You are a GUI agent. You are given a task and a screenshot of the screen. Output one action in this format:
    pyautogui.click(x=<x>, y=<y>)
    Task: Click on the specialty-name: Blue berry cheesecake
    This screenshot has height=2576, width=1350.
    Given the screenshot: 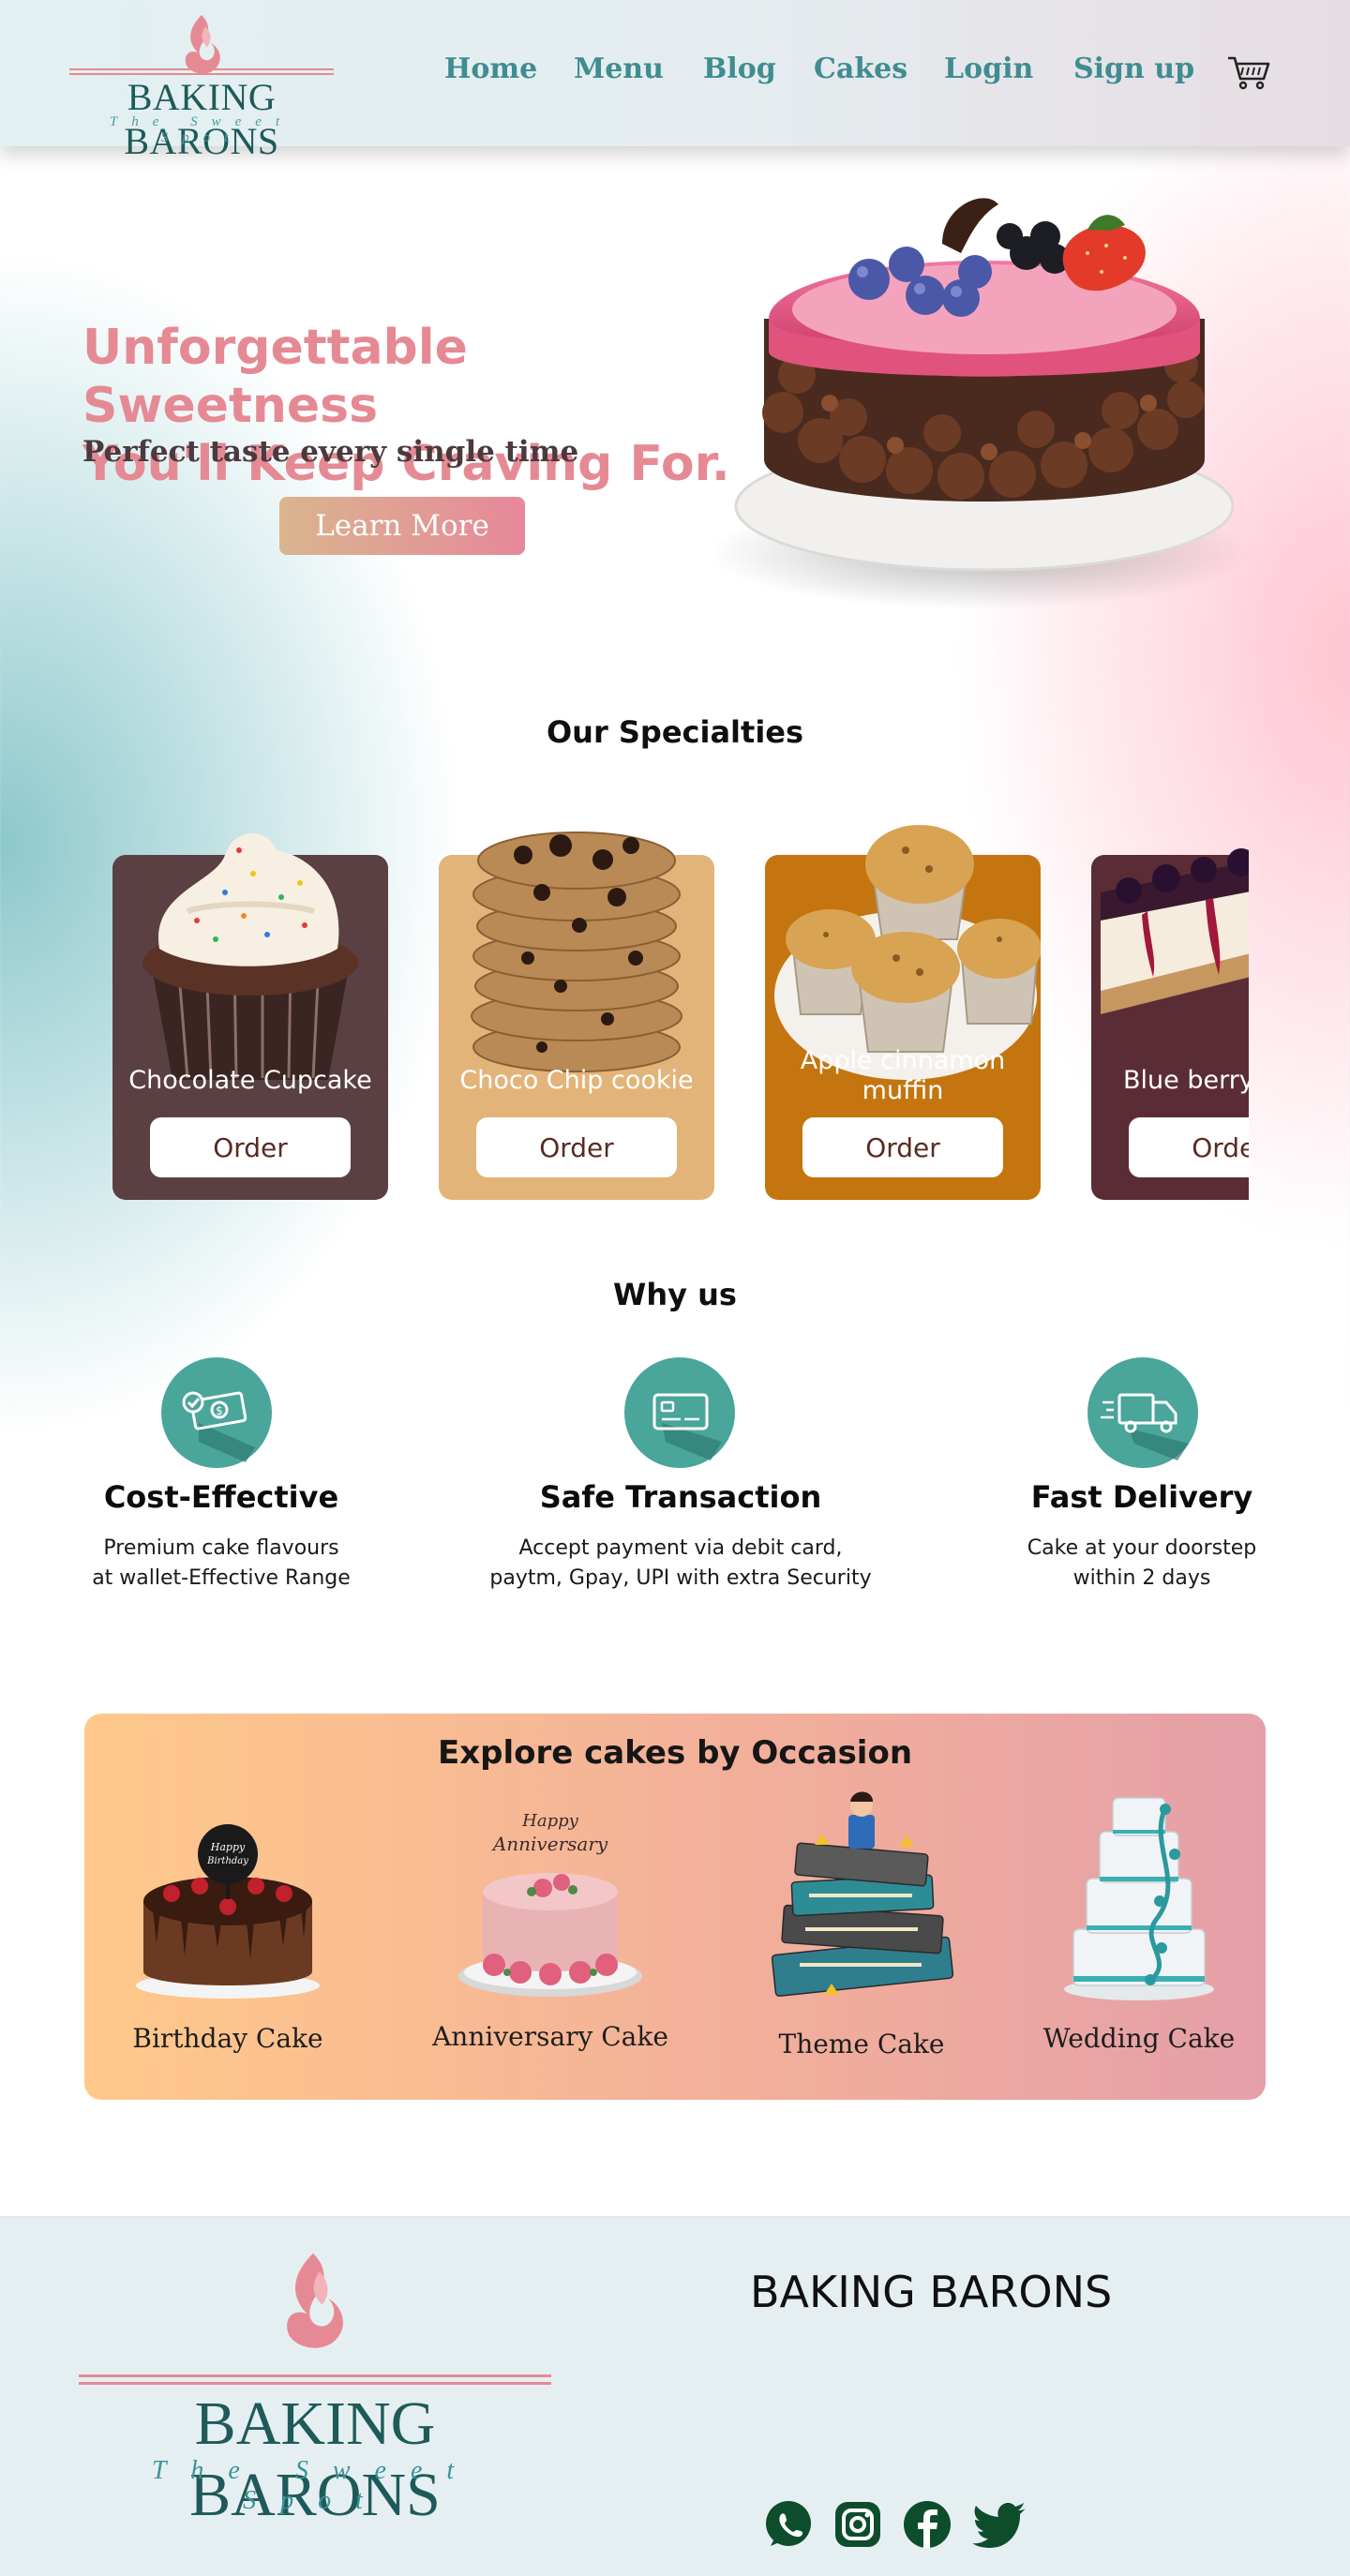 What is the action you would take?
    pyautogui.click(x=1186, y=1081)
    